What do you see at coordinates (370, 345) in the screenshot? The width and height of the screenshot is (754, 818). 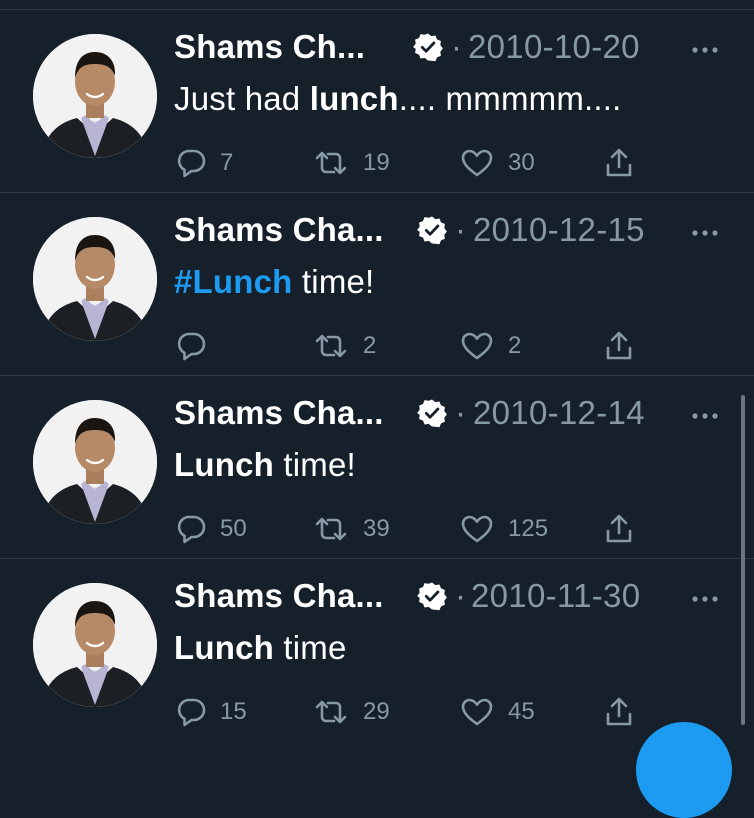 I see `retweet-count: 2` at bounding box center [370, 345].